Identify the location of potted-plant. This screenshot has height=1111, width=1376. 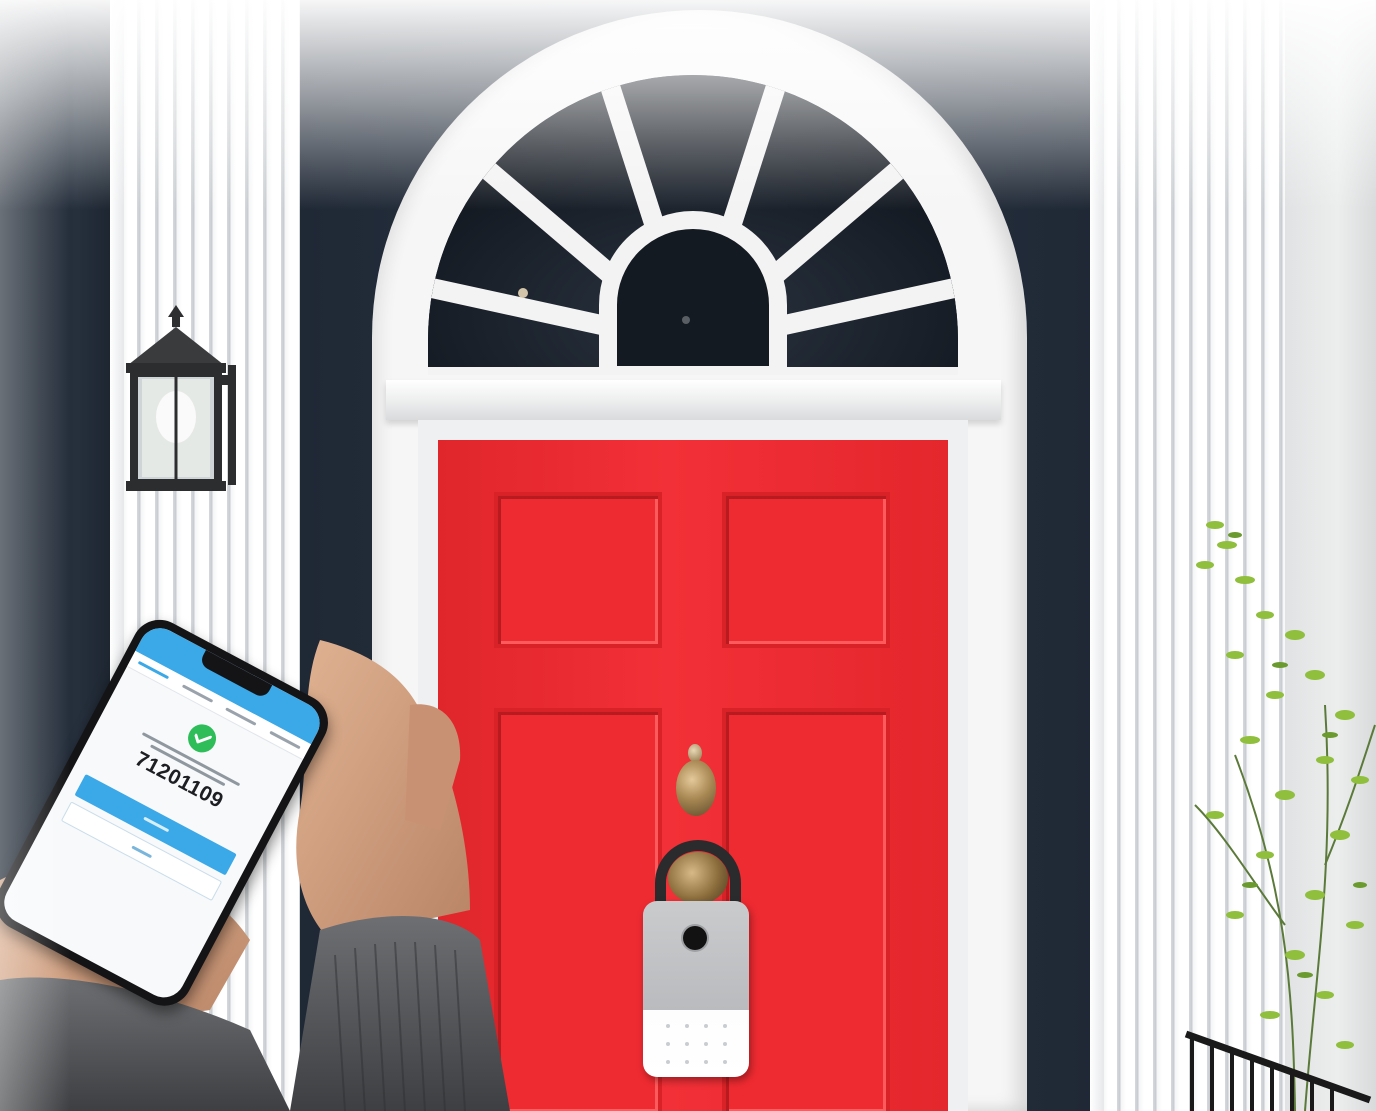
(1285, 816).